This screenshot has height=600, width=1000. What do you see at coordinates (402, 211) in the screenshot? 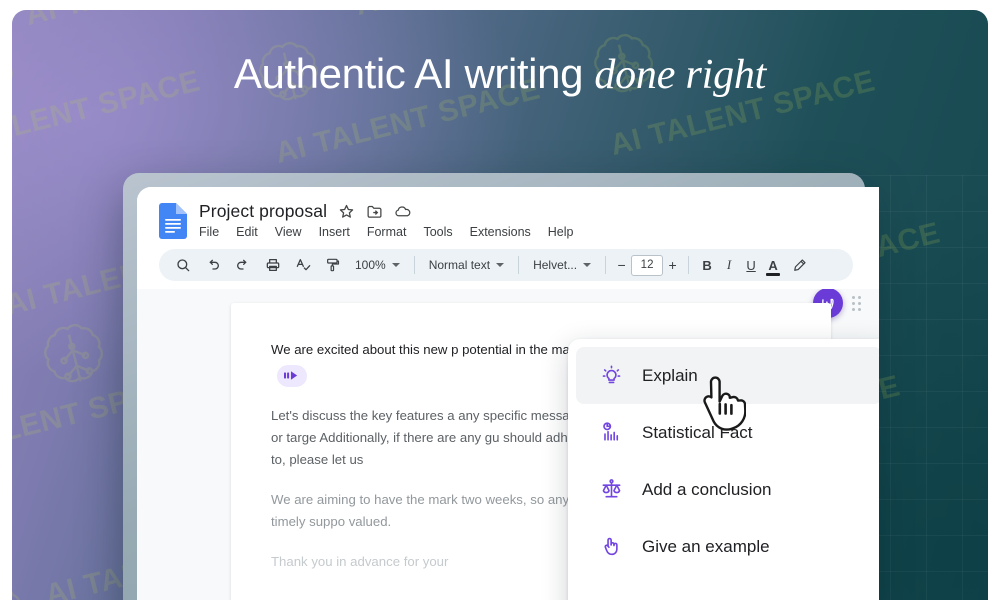
I see `cloud-saved-icon` at bounding box center [402, 211].